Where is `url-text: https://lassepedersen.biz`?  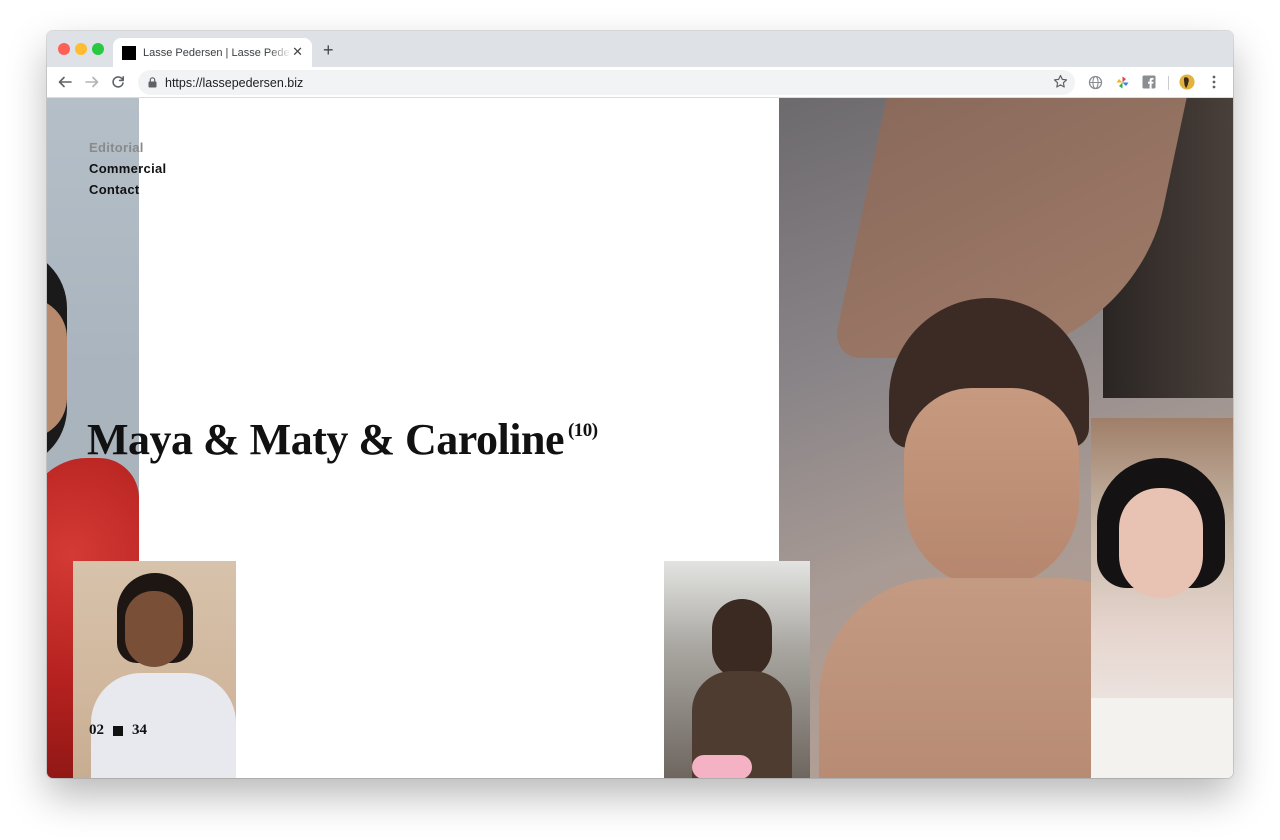 url-text: https://lassepedersen.biz is located at coordinates (234, 82).